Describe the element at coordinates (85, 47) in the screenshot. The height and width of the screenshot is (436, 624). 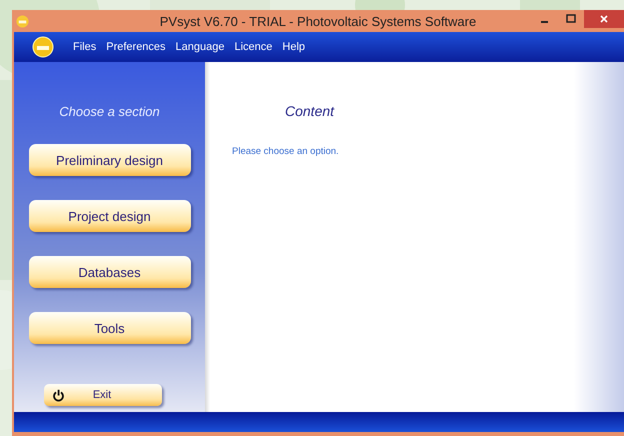
I see `menu-item: Files` at that location.